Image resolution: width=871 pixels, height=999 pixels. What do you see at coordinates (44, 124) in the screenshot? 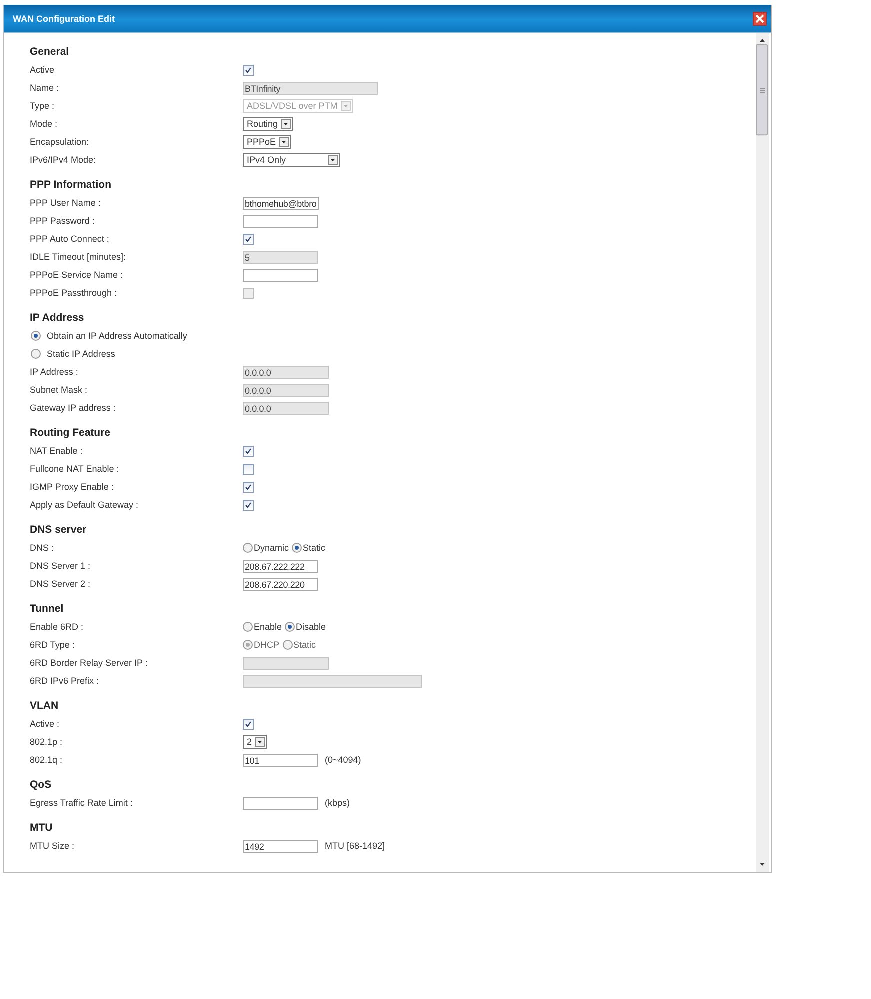
I see `field-label: Mode :` at bounding box center [44, 124].